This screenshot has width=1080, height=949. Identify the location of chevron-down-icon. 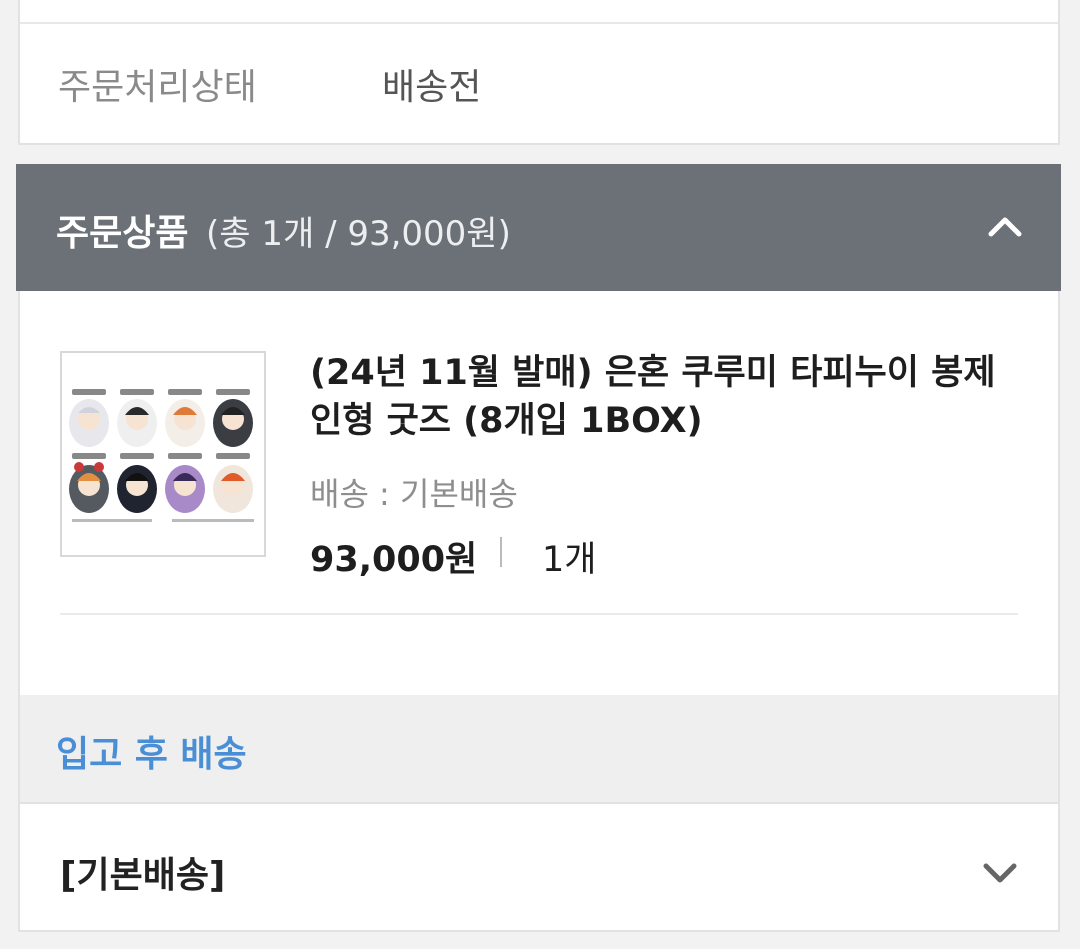
(1000, 872).